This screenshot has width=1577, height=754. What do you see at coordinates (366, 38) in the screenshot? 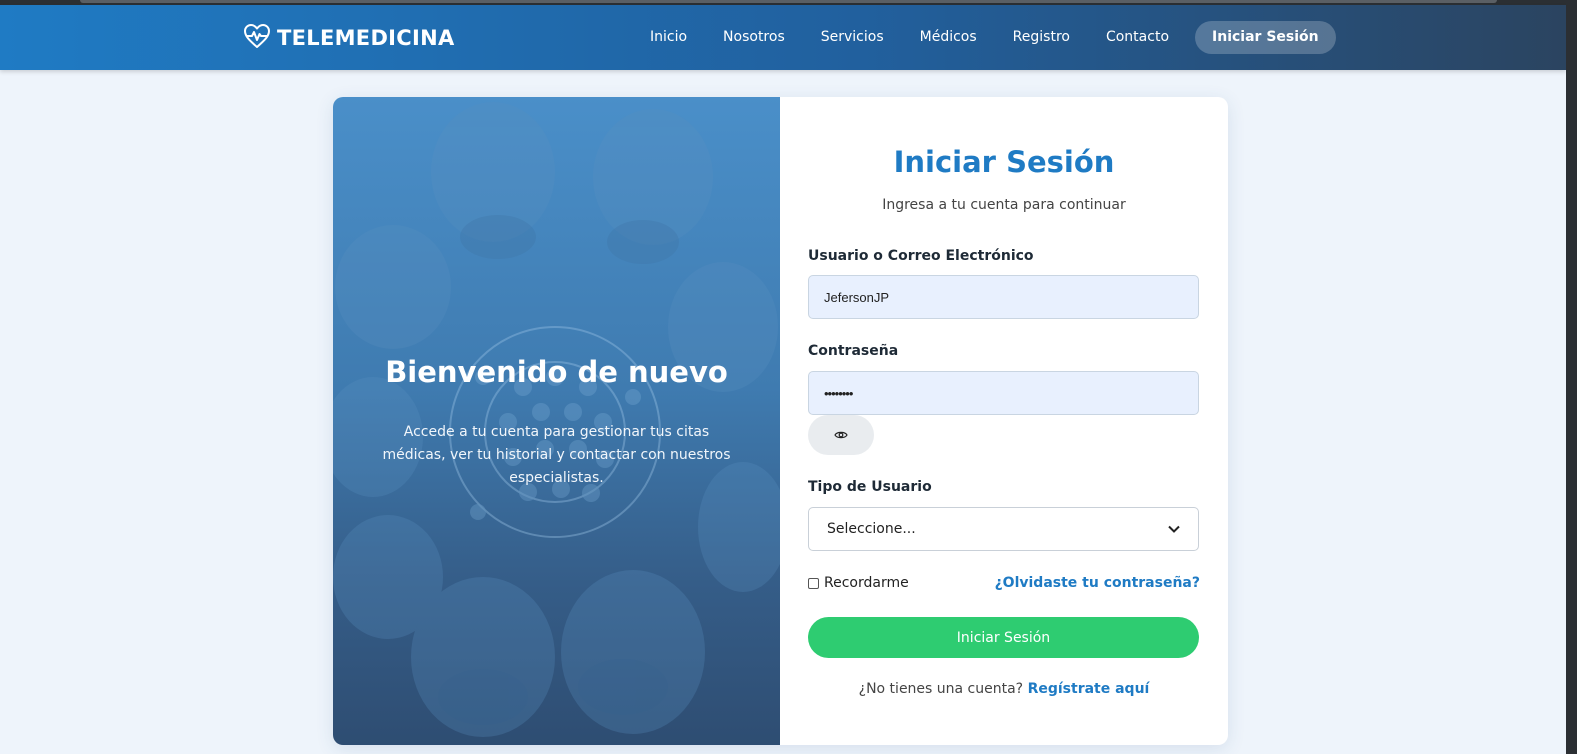
I see `brand-name: TELEMEDICINA` at bounding box center [366, 38].